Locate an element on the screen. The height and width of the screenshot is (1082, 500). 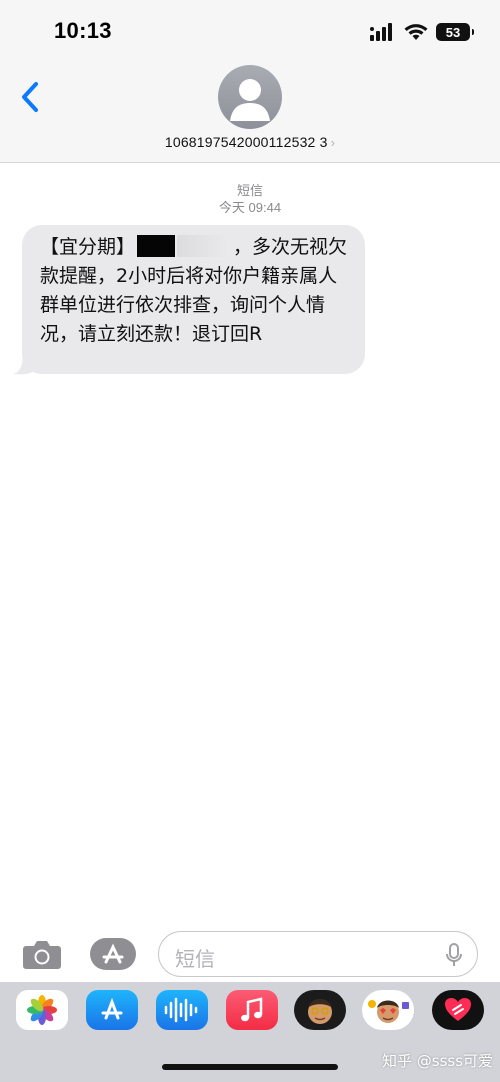
redacted-block is located at coordinates (156, 246).